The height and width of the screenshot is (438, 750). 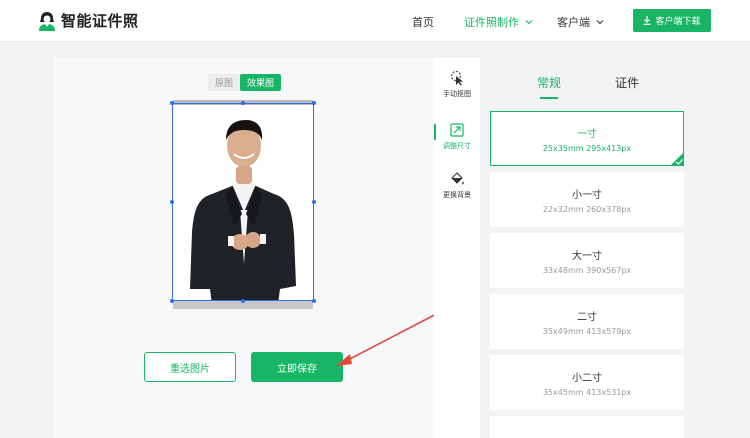 What do you see at coordinates (587, 148) in the screenshot?
I see `size-card-spec: 25x35mm 295x413px` at bounding box center [587, 148].